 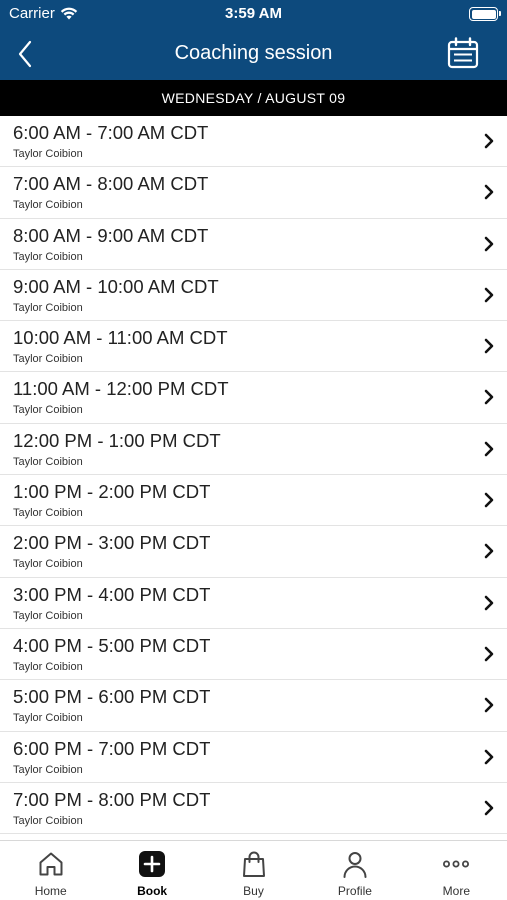 What do you see at coordinates (112, 492) in the screenshot?
I see `session-time: 1:00 PM - 2:00 PM CDT` at bounding box center [112, 492].